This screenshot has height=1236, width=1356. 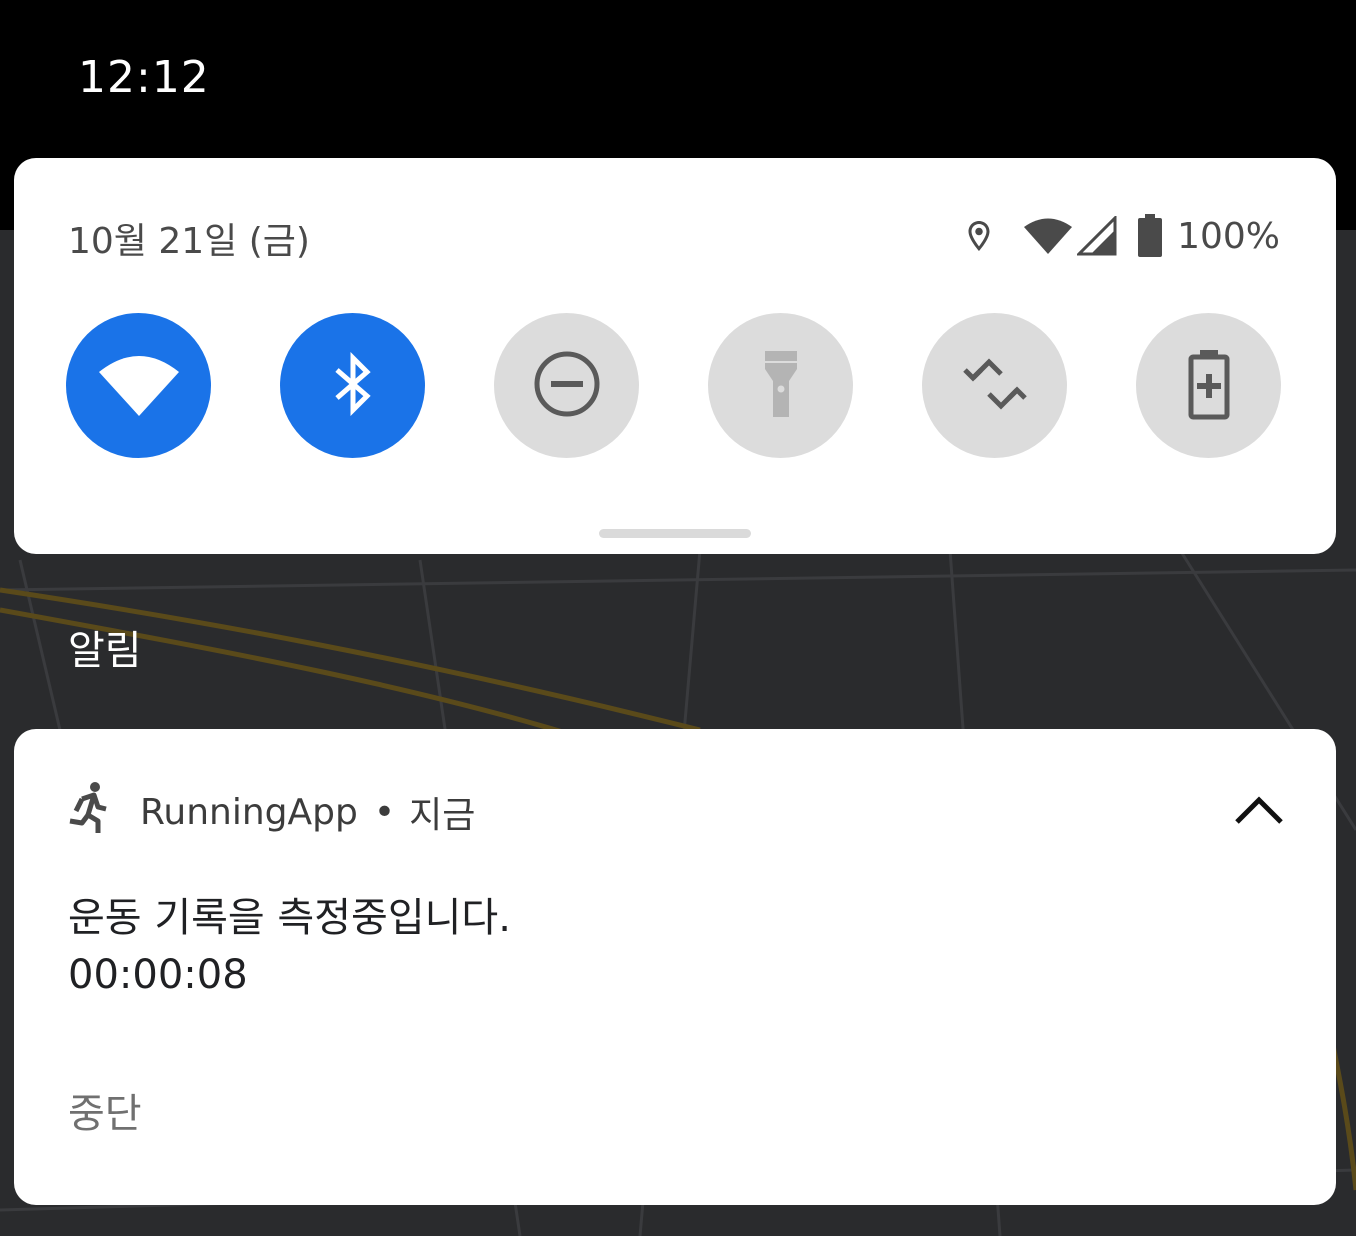 What do you see at coordinates (1150, 236) in the screenshot?
I see `battery-icon` at bounding box center [1150, 236].